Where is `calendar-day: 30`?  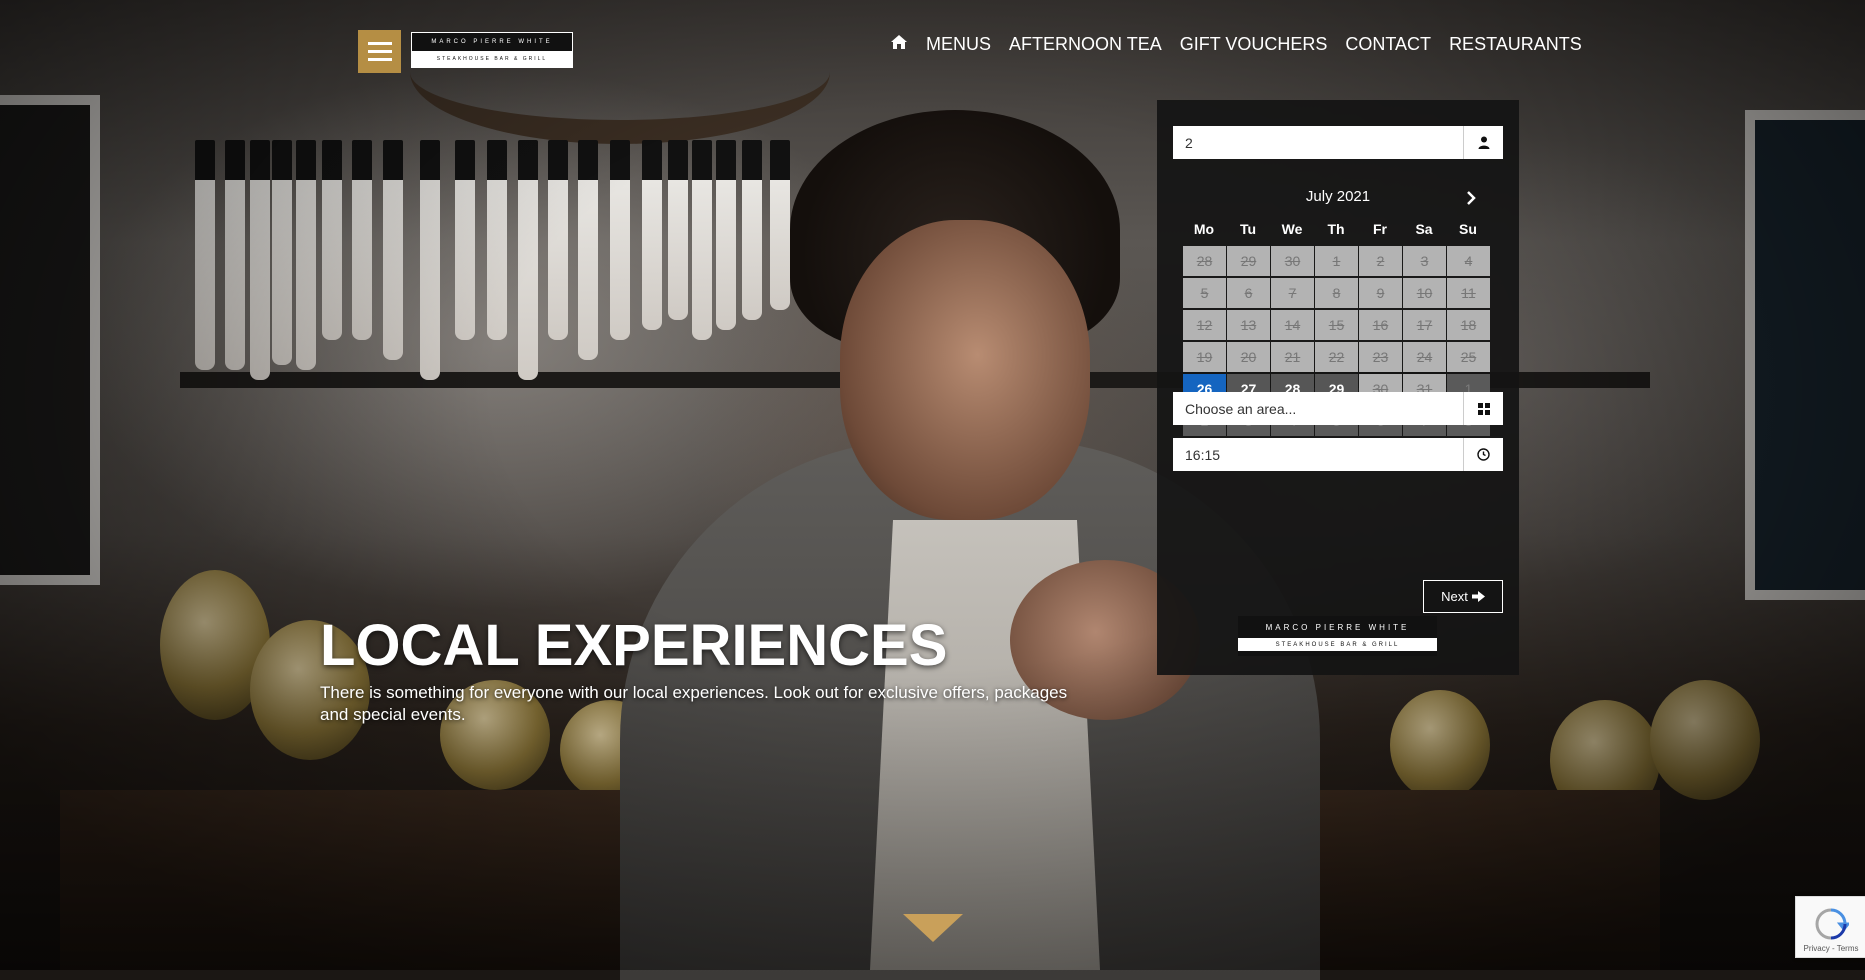 calendar-day: 30 is located at coordinates (1292, 261).